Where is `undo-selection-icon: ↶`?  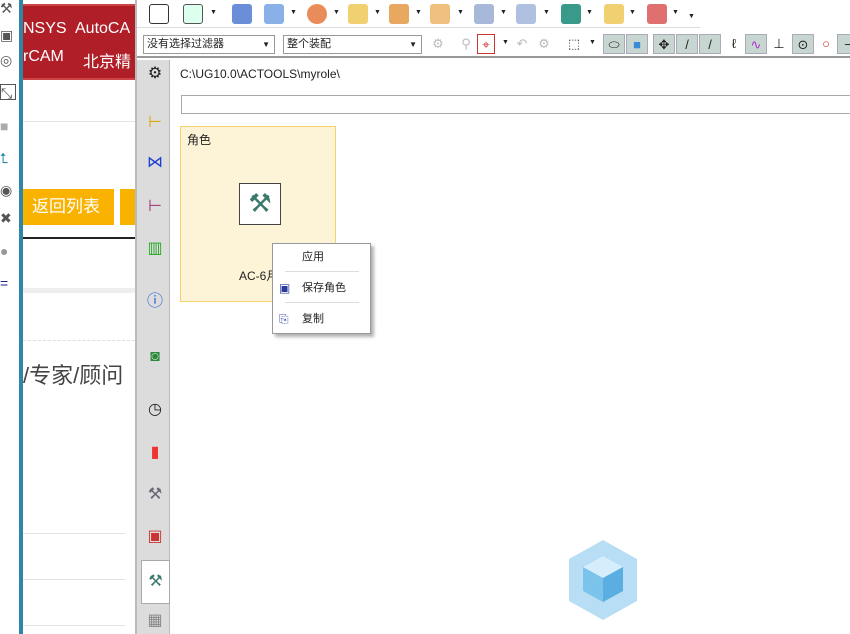 undo-selection-icon: ↶ is located at coordinates (522, 44).